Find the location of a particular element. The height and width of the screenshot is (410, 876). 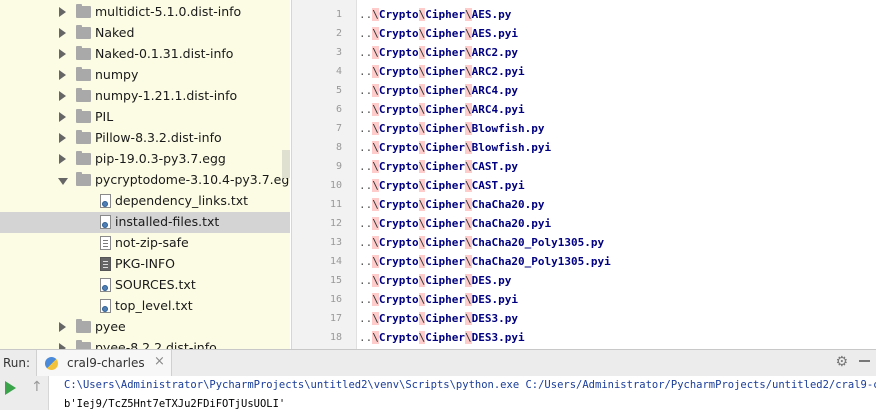

code-line: 11 ..\Crypto\Cipher\ChaCha20.py is located at coordinates (584, 205).